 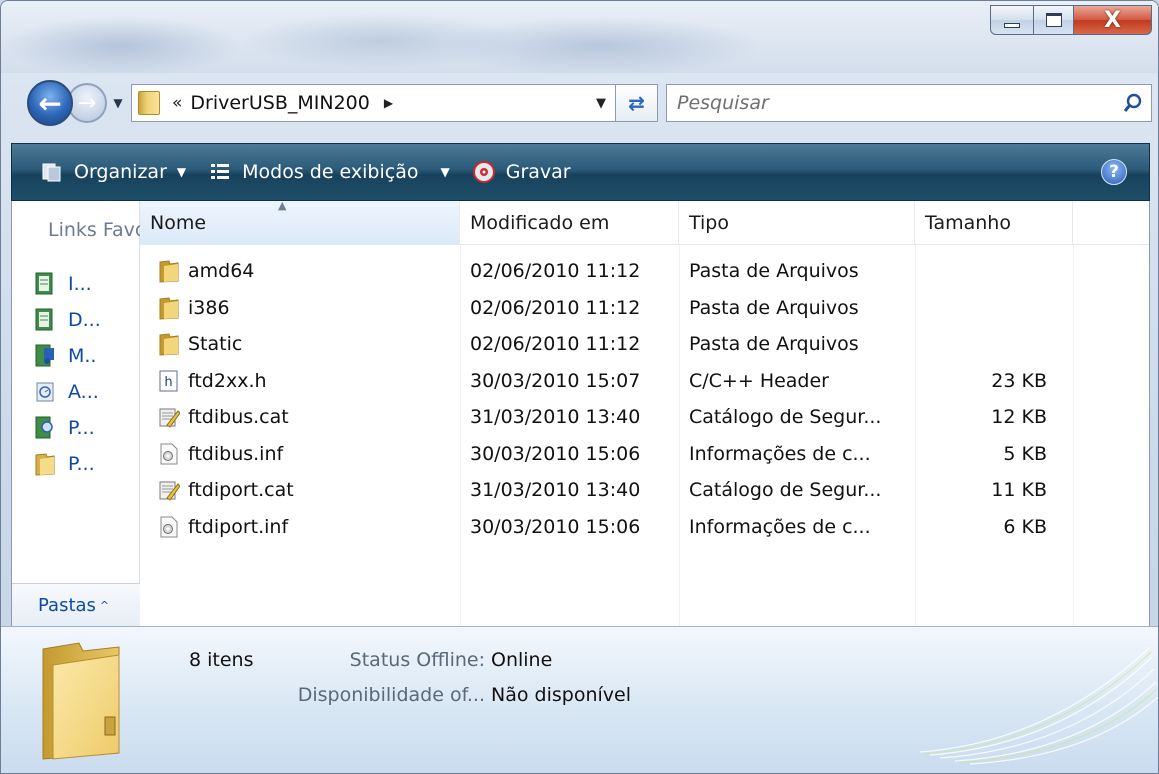 I want to click on help-button: ?, so click(x=1114, y=172).